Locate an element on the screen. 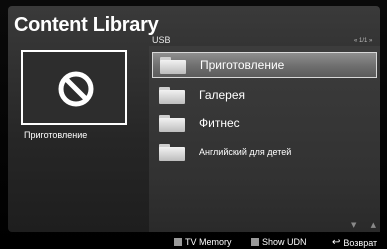 The height and width of the screenshot is (249, 387). page-indicator: « 1/1 » is located at coordinates (363, 41).